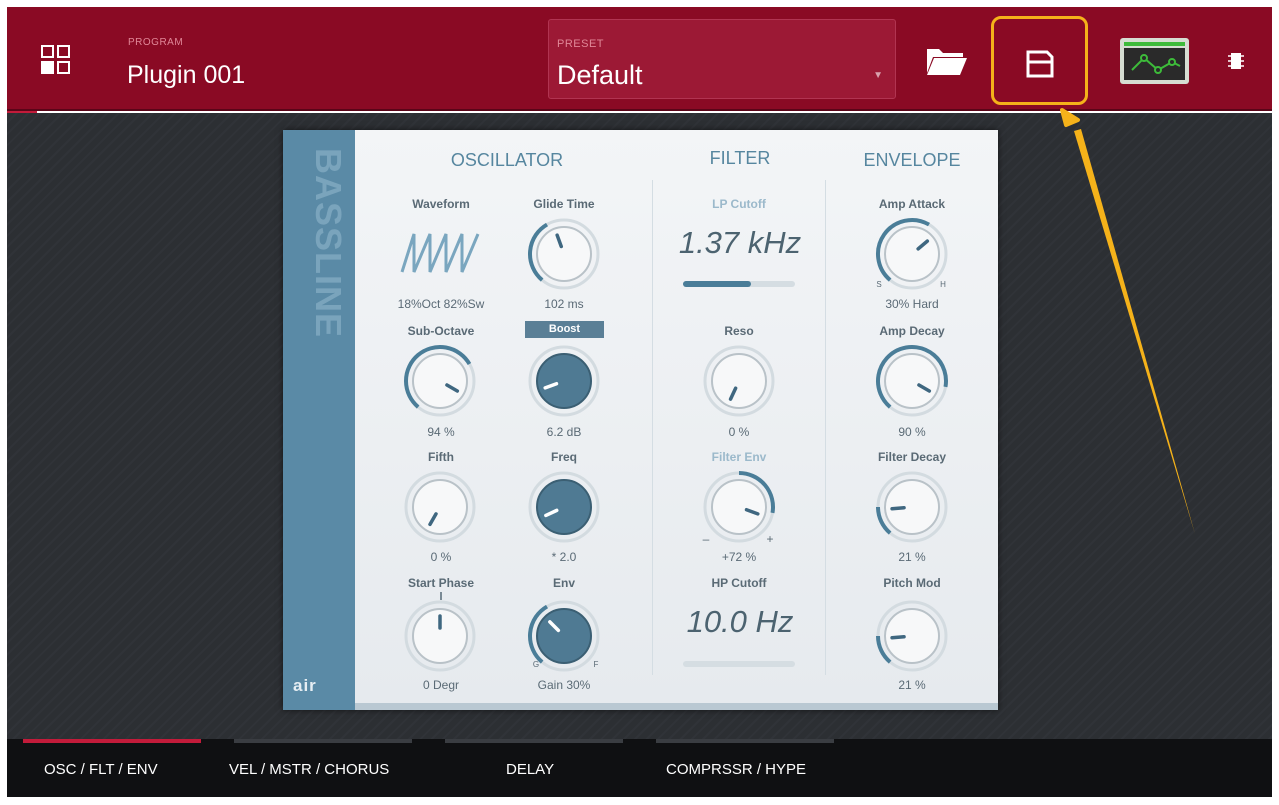 This screenshot has width=1279, height=805. Describe the element at coordinates (770, 539) in the screenshot. I see `filter-env-plus: +` at that location.